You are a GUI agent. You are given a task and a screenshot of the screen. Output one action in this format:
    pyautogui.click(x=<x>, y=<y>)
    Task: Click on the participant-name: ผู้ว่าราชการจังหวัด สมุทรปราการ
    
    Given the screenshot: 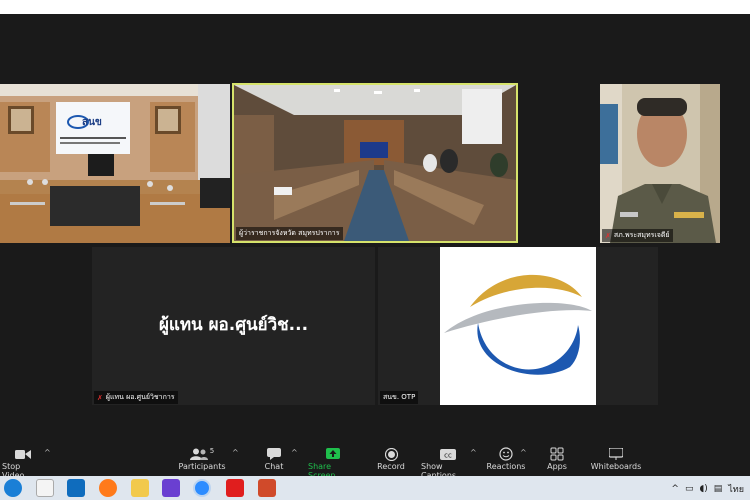 What is the action you would take?
    pyautogui.click(x=289, y=233)
    